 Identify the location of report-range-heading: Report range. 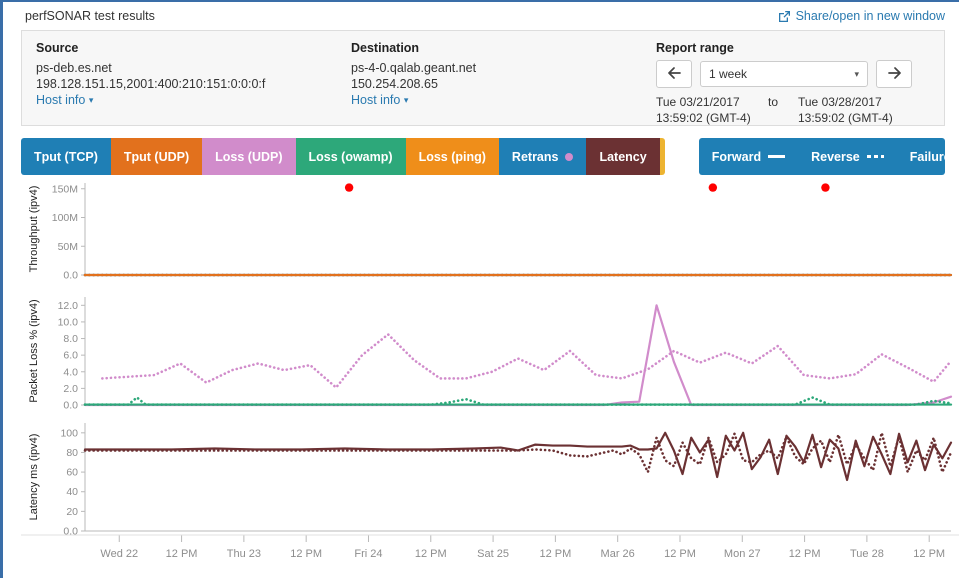
(695, 48).